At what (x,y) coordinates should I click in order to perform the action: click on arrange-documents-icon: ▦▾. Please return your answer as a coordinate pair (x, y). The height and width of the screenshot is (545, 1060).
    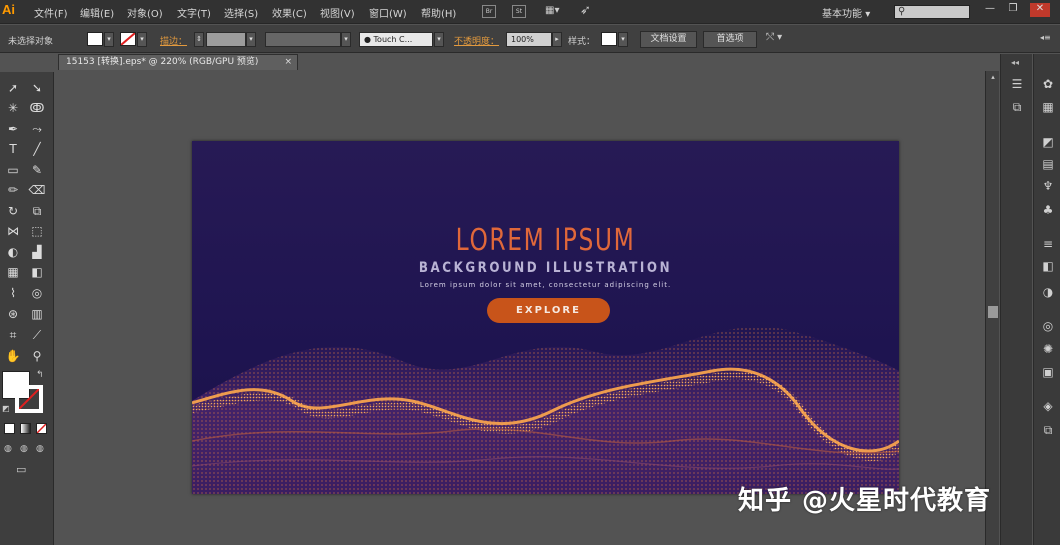
    Looking at the image, I should click on (556, 11).